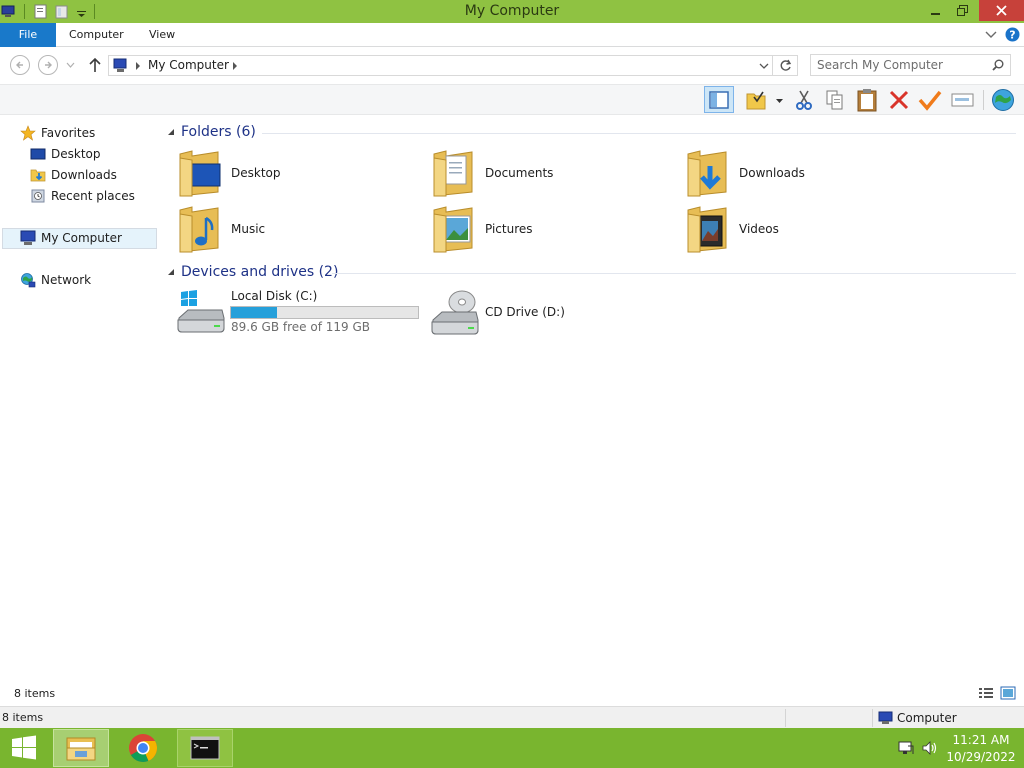 The height and width of the screenshot is (768, 1024). What do you see at coordinates (779, 101) in the screenshot?
I see `dropdown-arrow-icon` at bounding box center [779, 101].